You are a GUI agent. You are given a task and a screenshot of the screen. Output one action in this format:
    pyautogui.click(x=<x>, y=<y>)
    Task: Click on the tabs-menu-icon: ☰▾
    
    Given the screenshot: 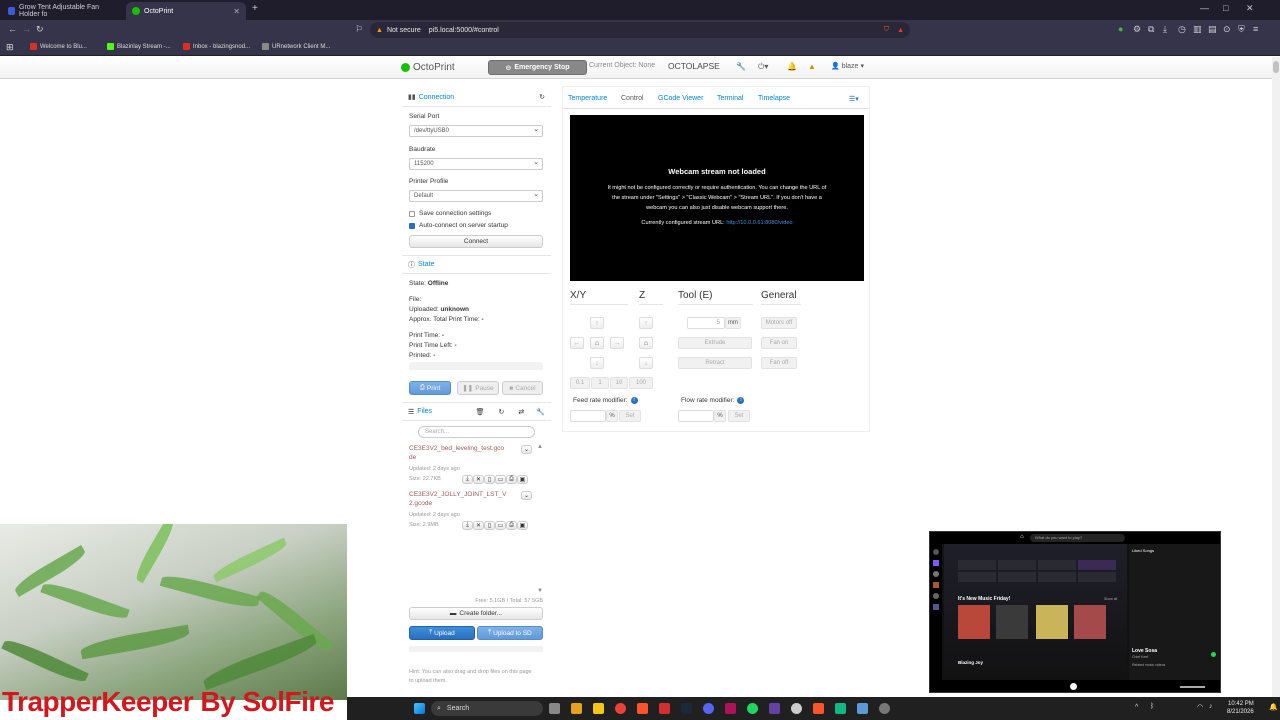 What is the action you would take?
    pyautogui.click(x=854, y=99)
    